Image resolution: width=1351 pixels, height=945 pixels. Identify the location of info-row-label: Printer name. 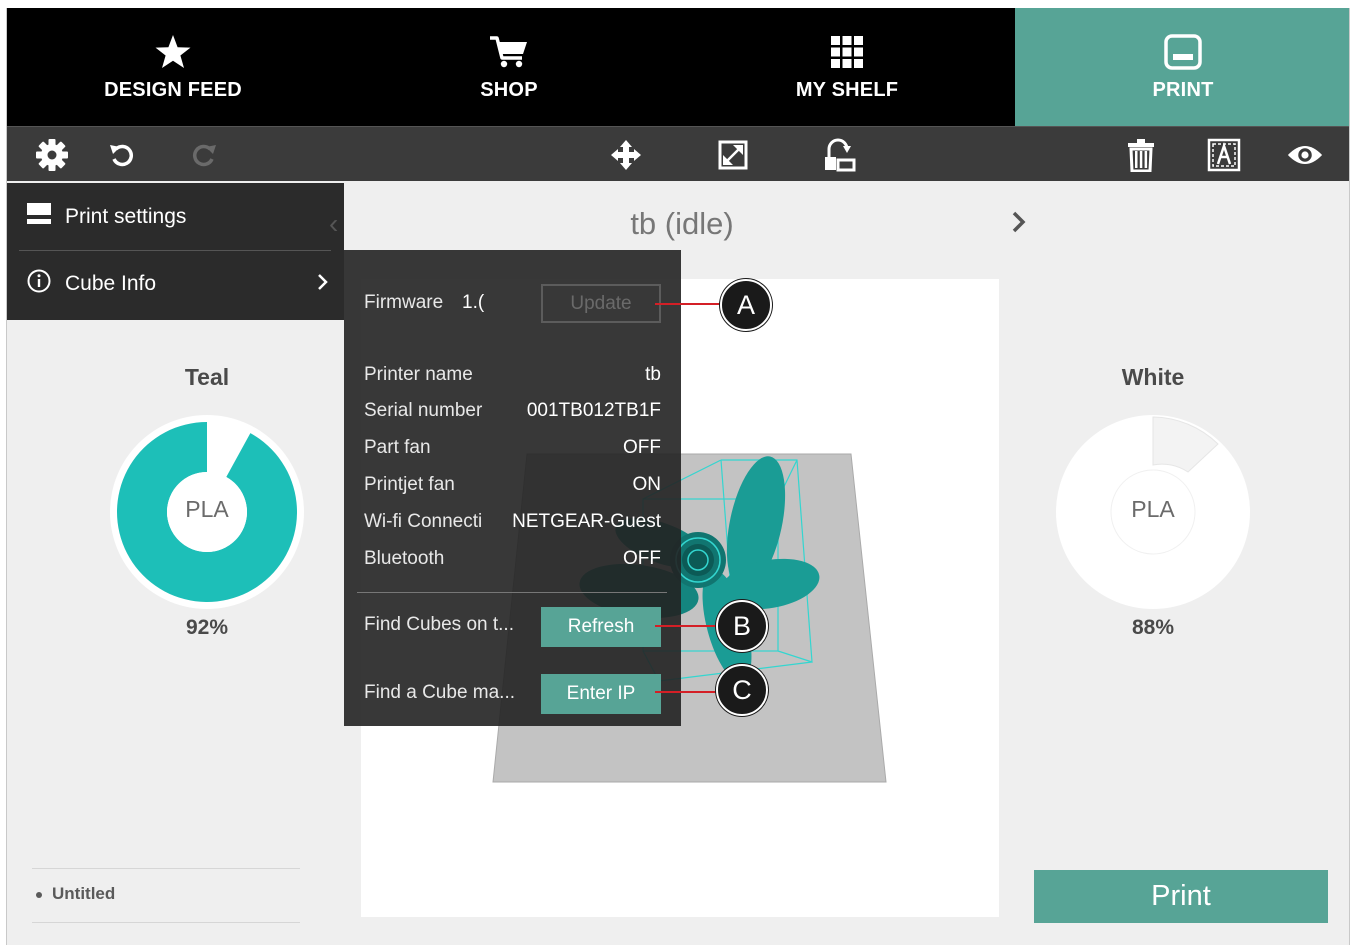
(418, 374).